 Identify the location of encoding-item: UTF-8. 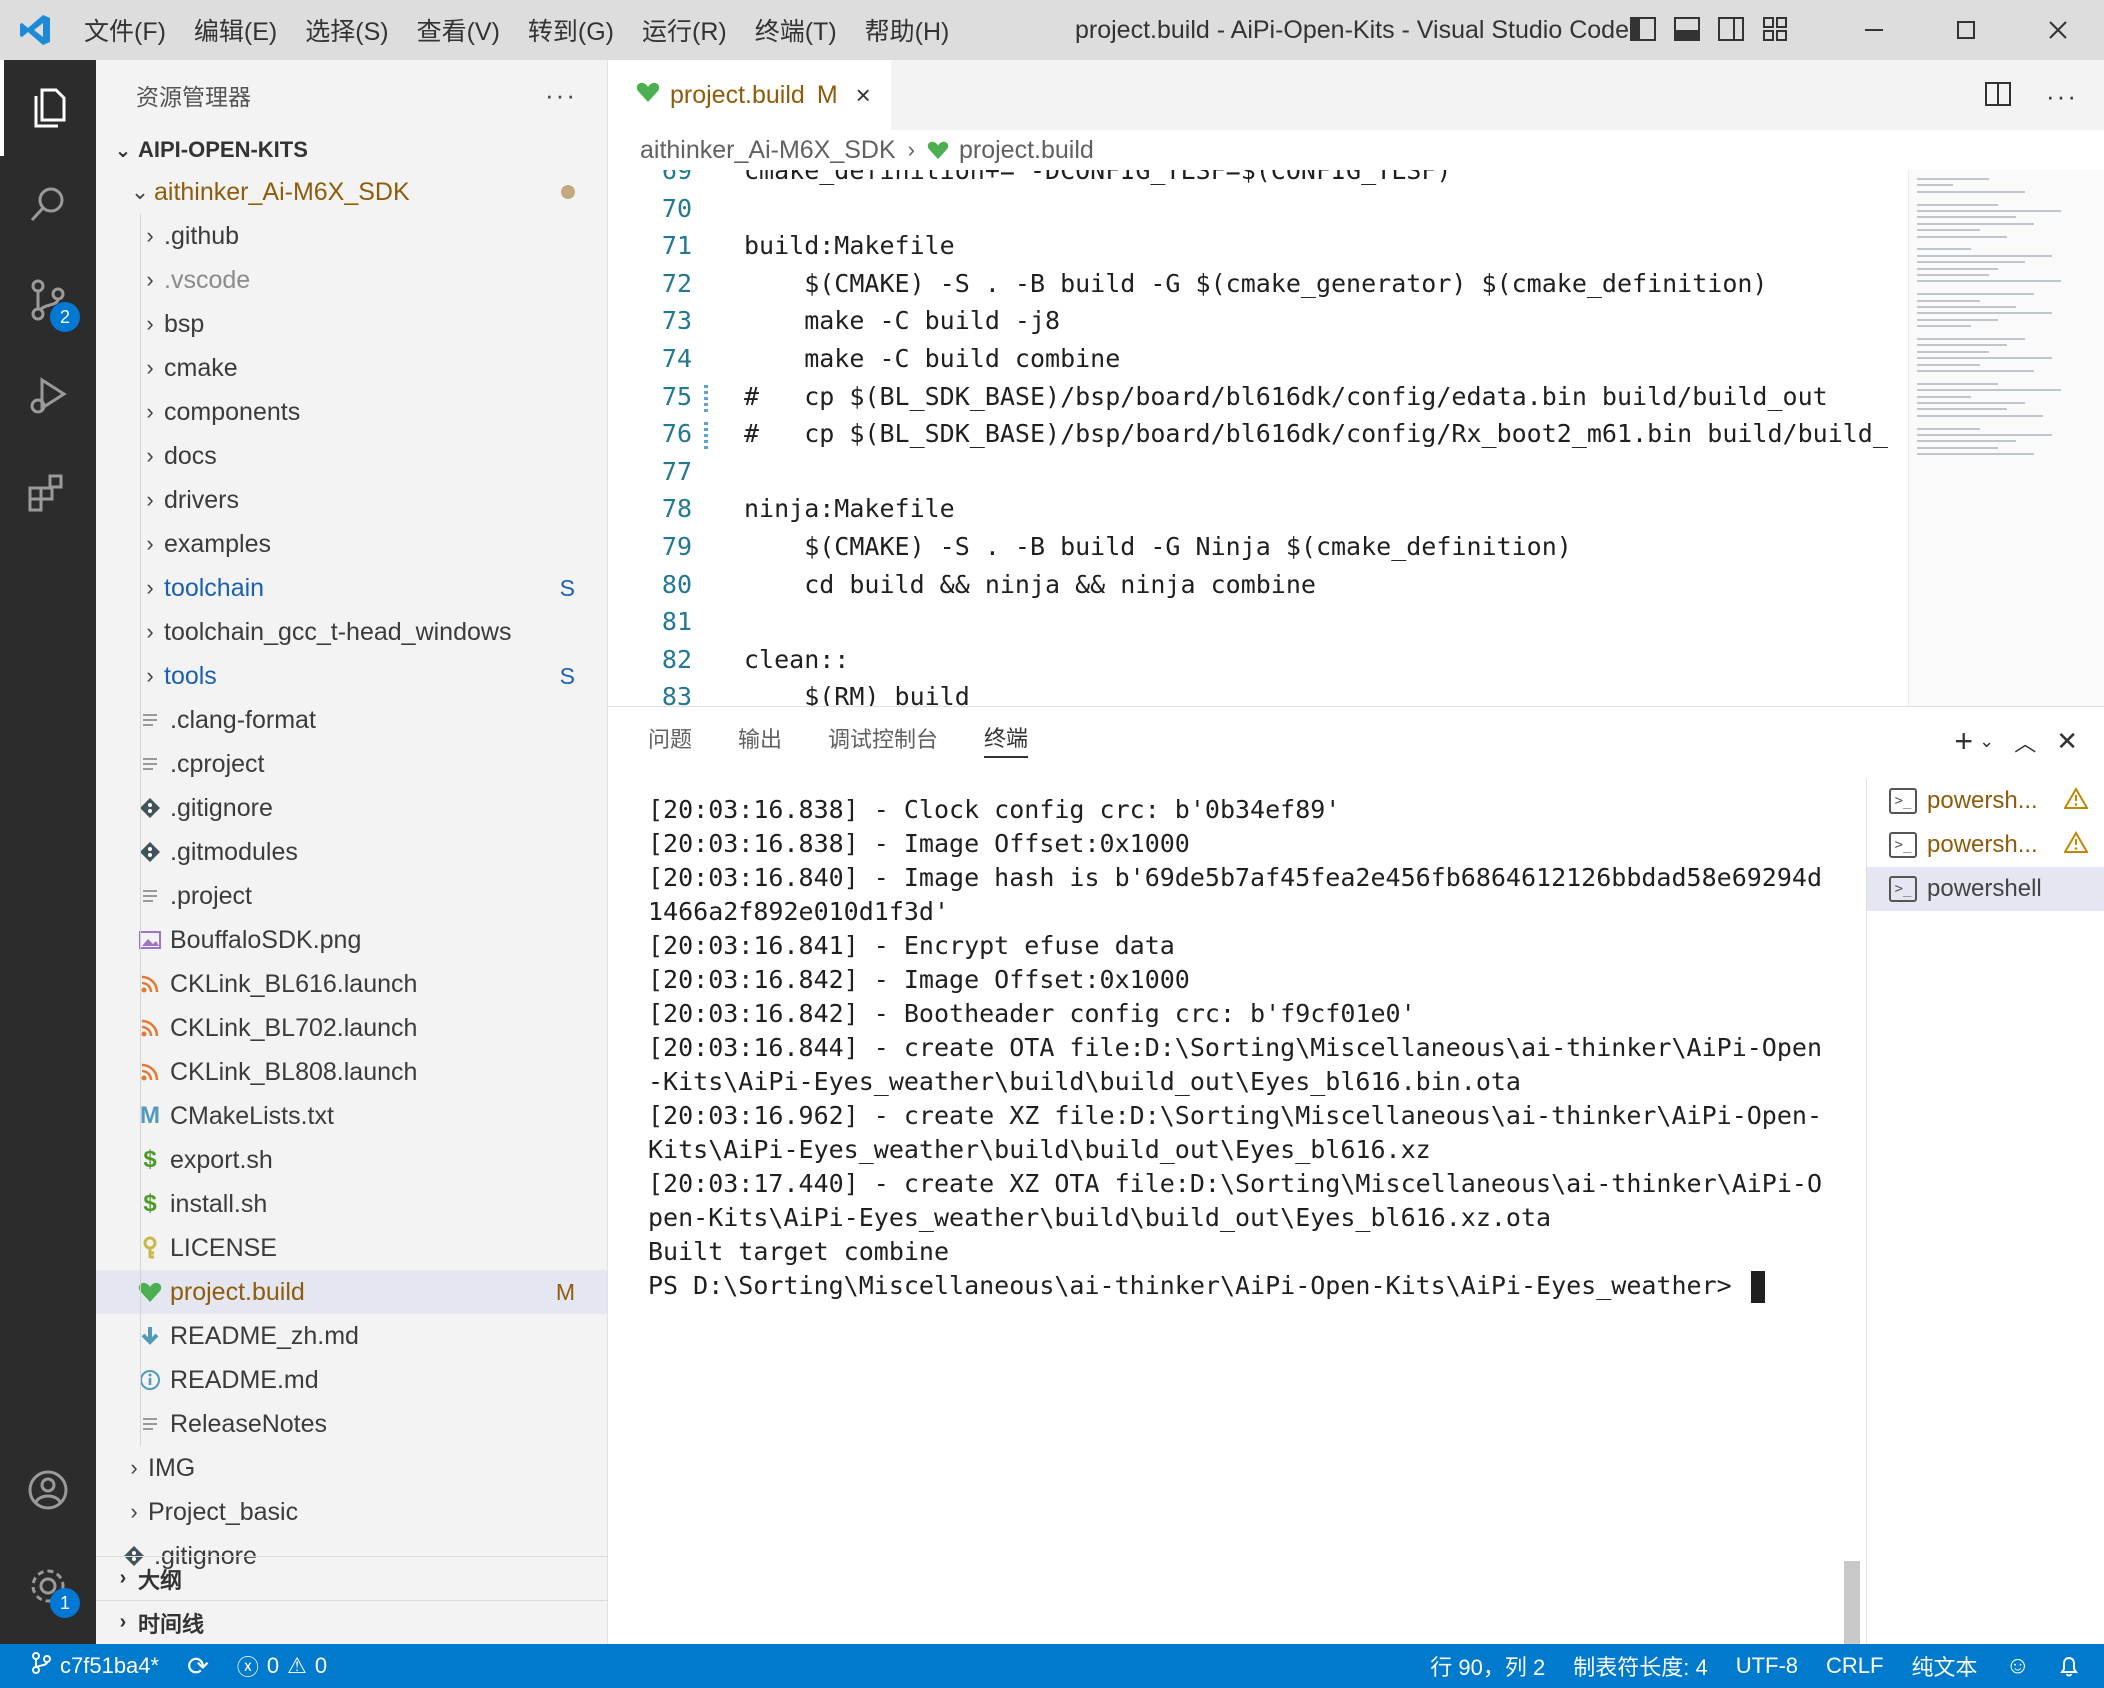
(1767, 1666).